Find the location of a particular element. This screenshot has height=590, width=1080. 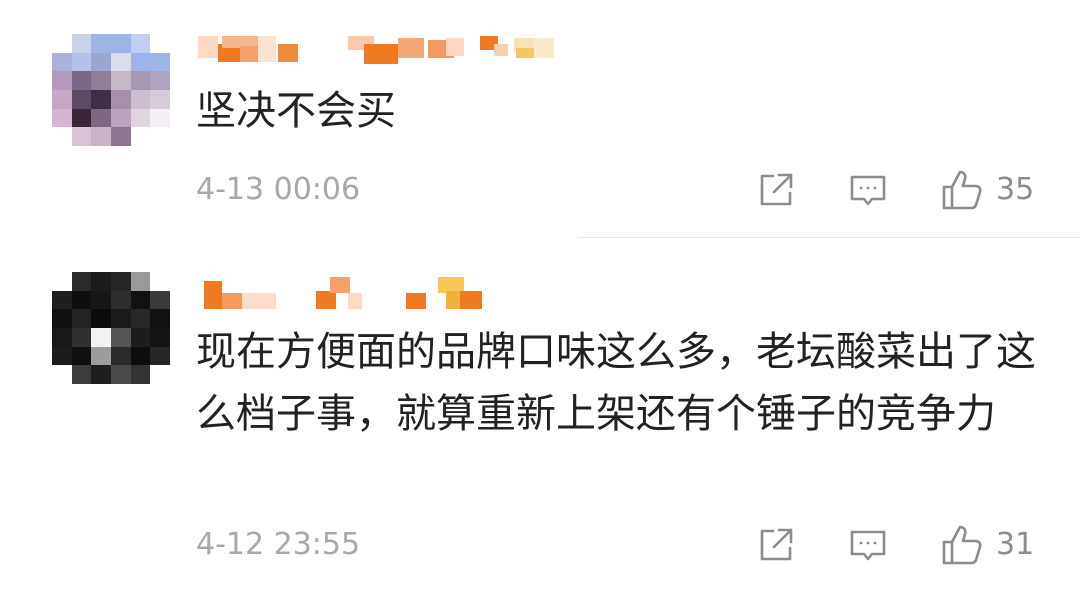

reply-icon is located at coordinates (868, 190).